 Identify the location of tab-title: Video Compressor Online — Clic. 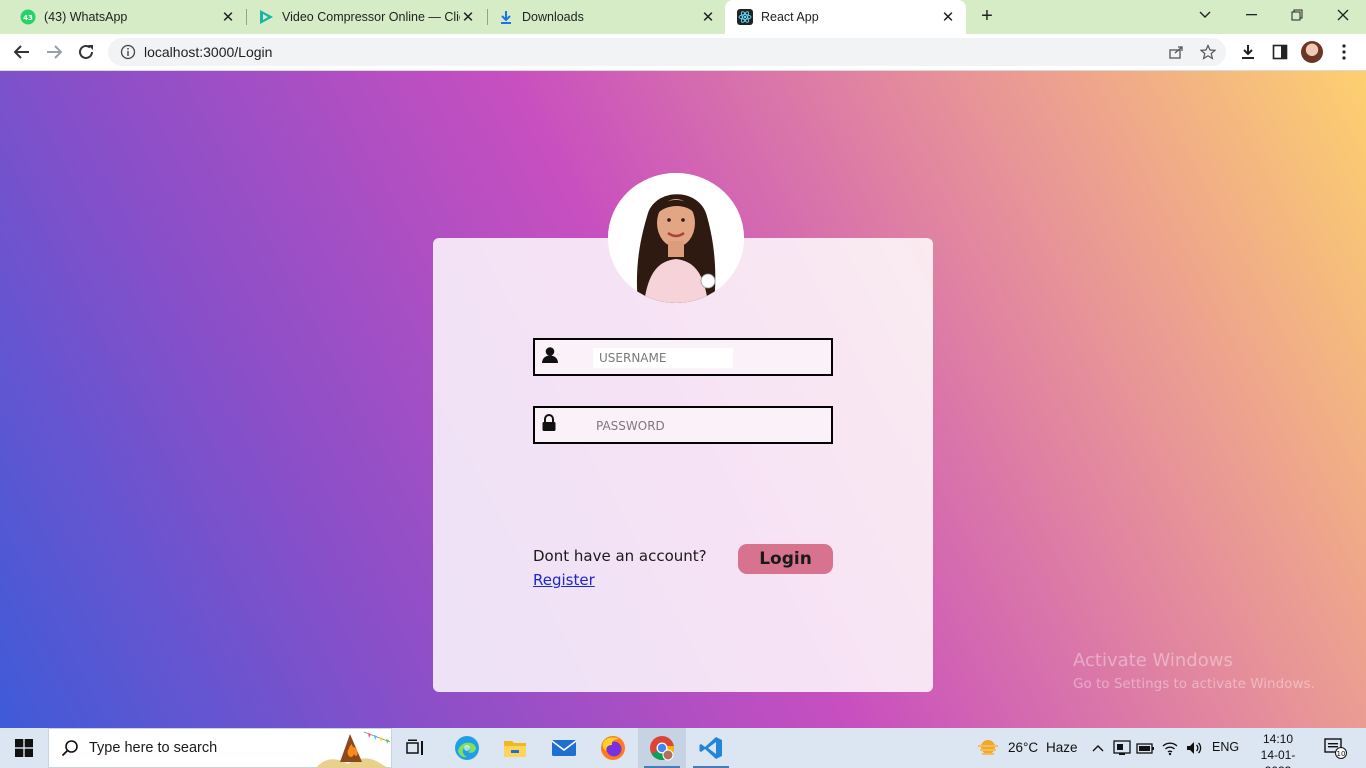
(371, 17).